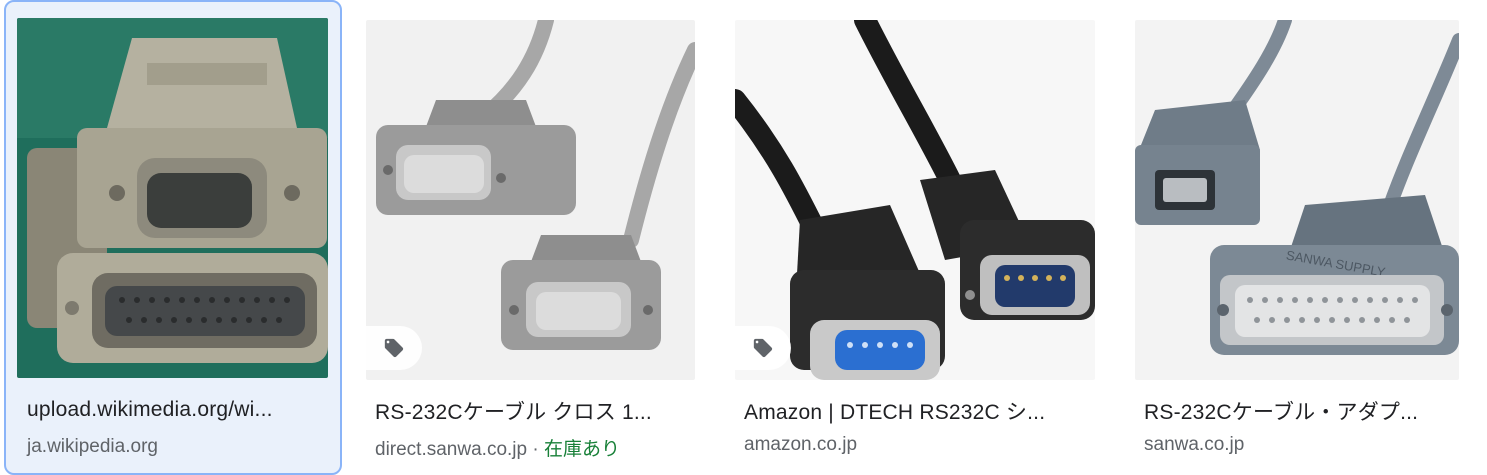 This screenshot has height=475, width=1487. I want to click on in-stock-label: 在庫あり, so click(581, 449).